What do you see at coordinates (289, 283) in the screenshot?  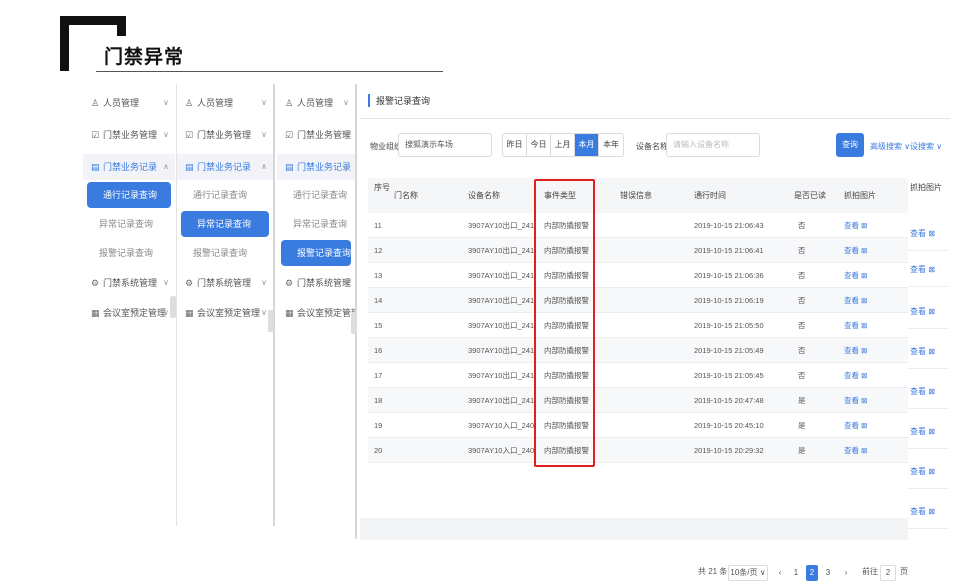 I see `system-icon: ⚙` at bounding box center [289, 283].